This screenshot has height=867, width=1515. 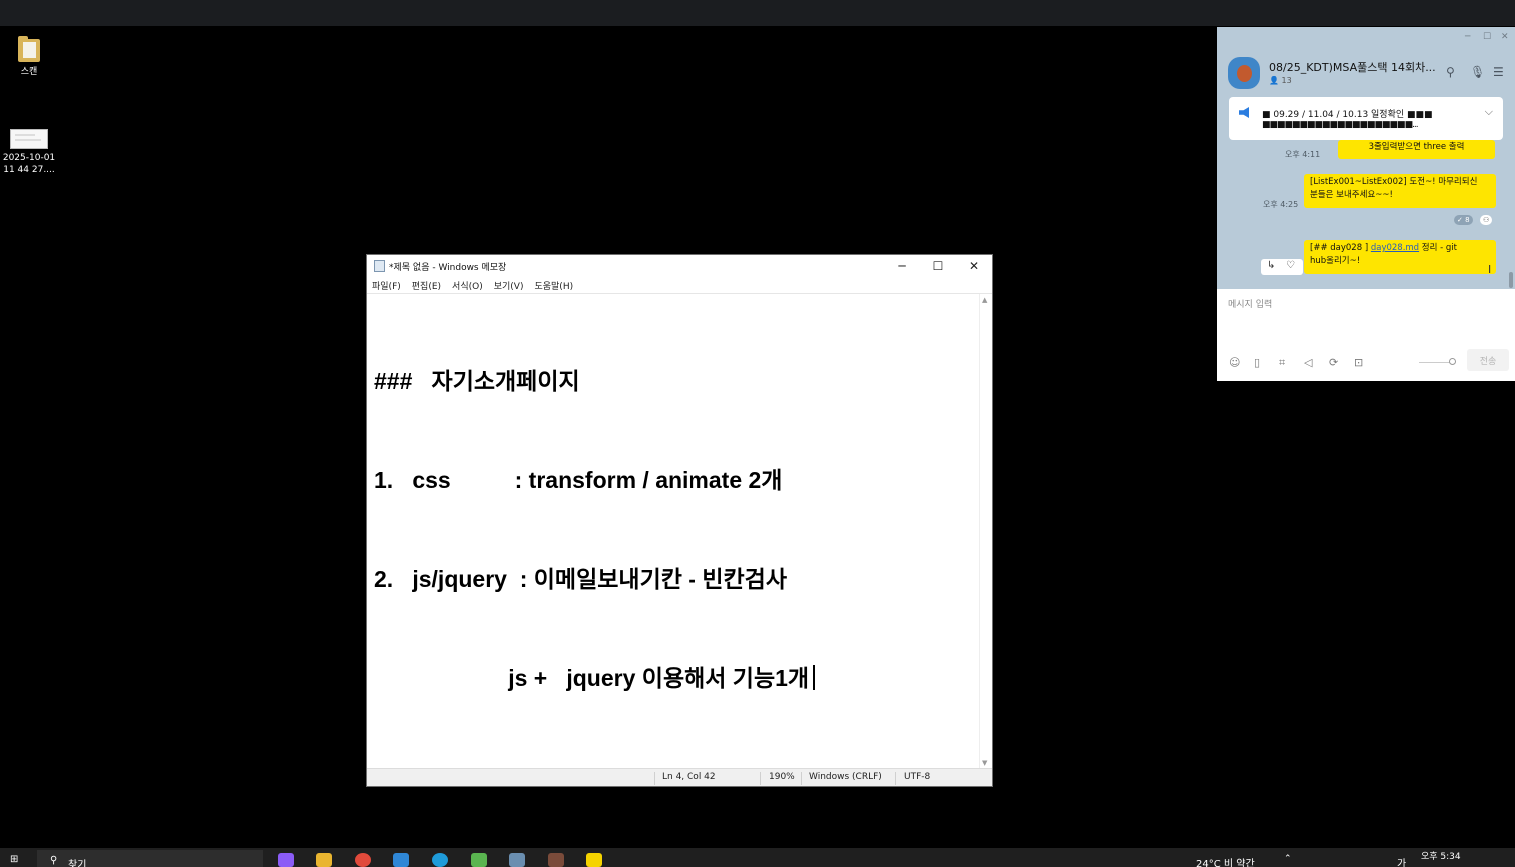 I want to click on text-line: ### 자기소개페이지, so click(x=477, y=381).